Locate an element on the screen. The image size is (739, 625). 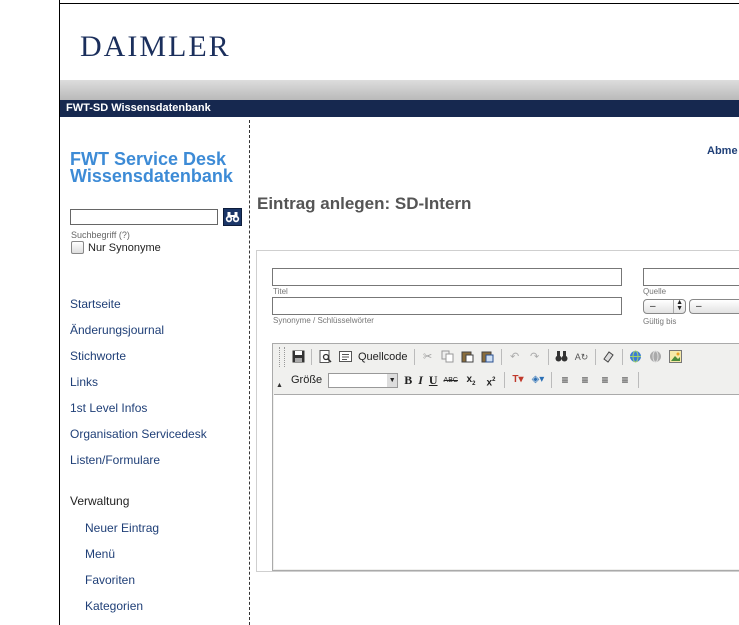
search-input is located at coordinates (144, 217).